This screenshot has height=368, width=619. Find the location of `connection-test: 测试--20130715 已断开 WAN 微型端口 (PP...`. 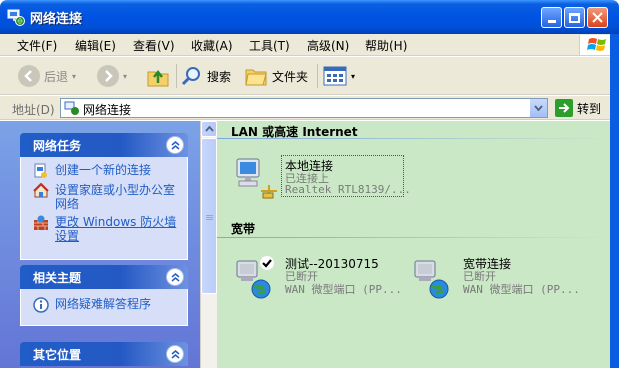

connection-test: 测试--20130715 已断开 WAN 微型端口 (PP... is located at coordinates (320, 277).